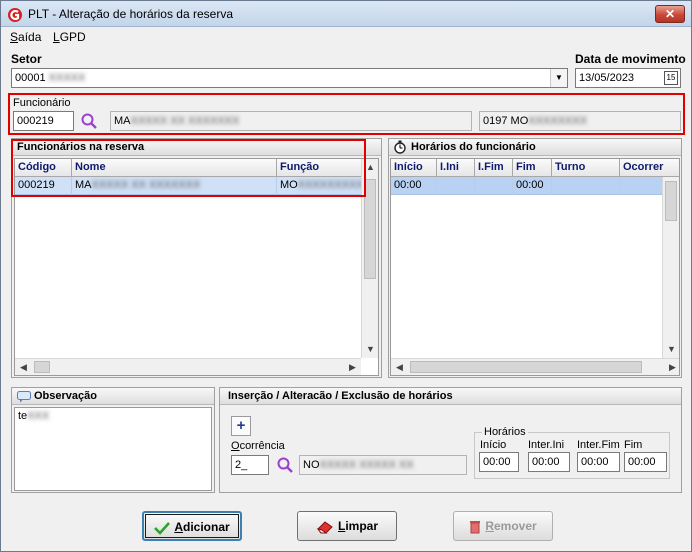 This screenshot has width=692, height=552. I want to click on cell-turno, so click(586, 186).